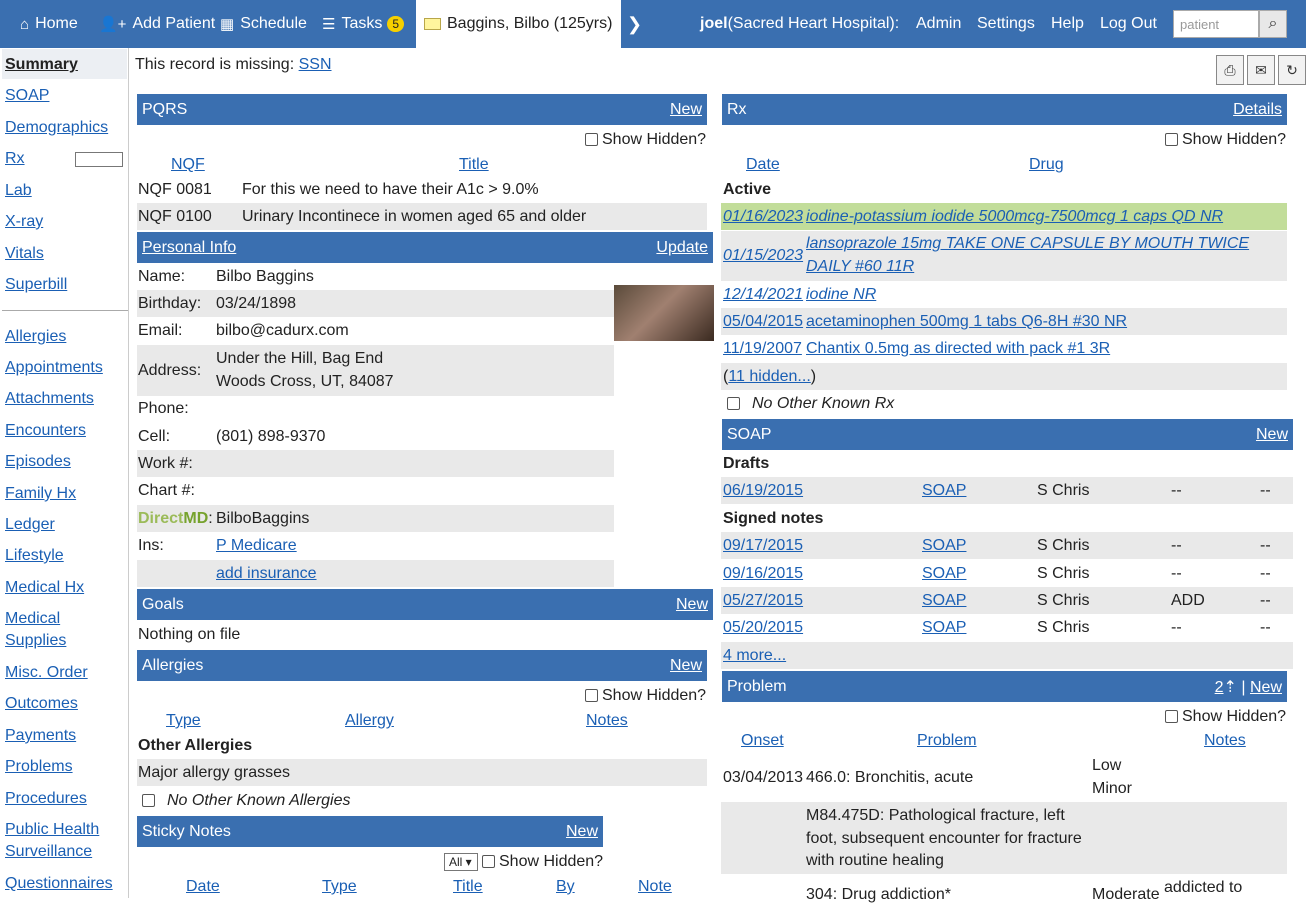 This screenshot has height=904, width=1306. I want to click on sidebar-item-allergies: Allergies, so click(35, 337).